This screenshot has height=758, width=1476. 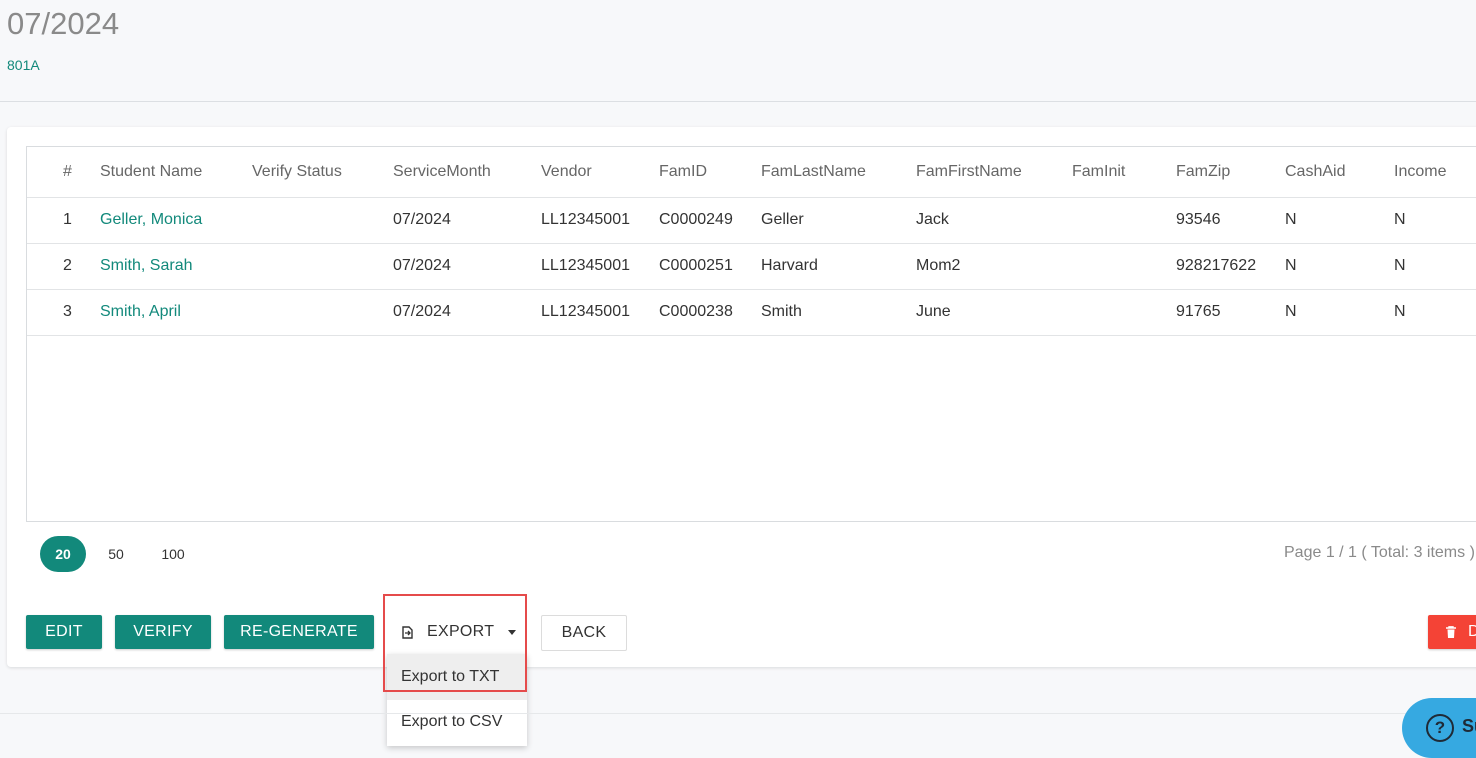 What do you see at coordinates (151, 220) in the screenshot?
I see `student-name-link: Geller, Monica` at bounding box center [151, 220].